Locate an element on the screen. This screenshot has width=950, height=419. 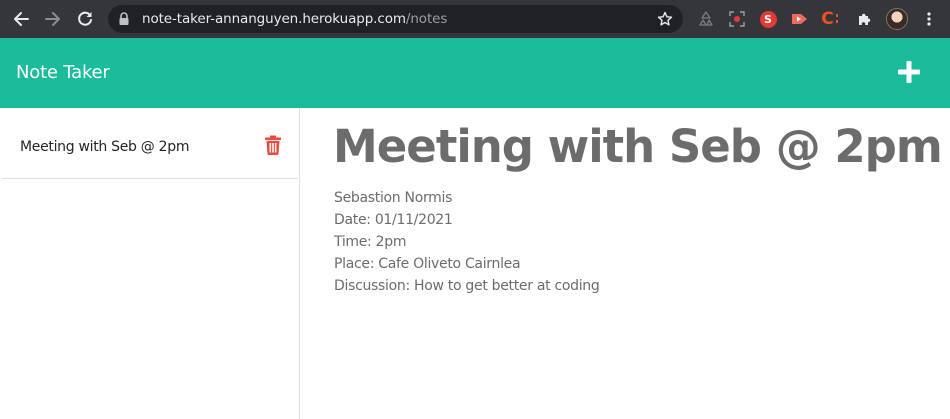
profile-avatar is located at coordinates (897, 19).